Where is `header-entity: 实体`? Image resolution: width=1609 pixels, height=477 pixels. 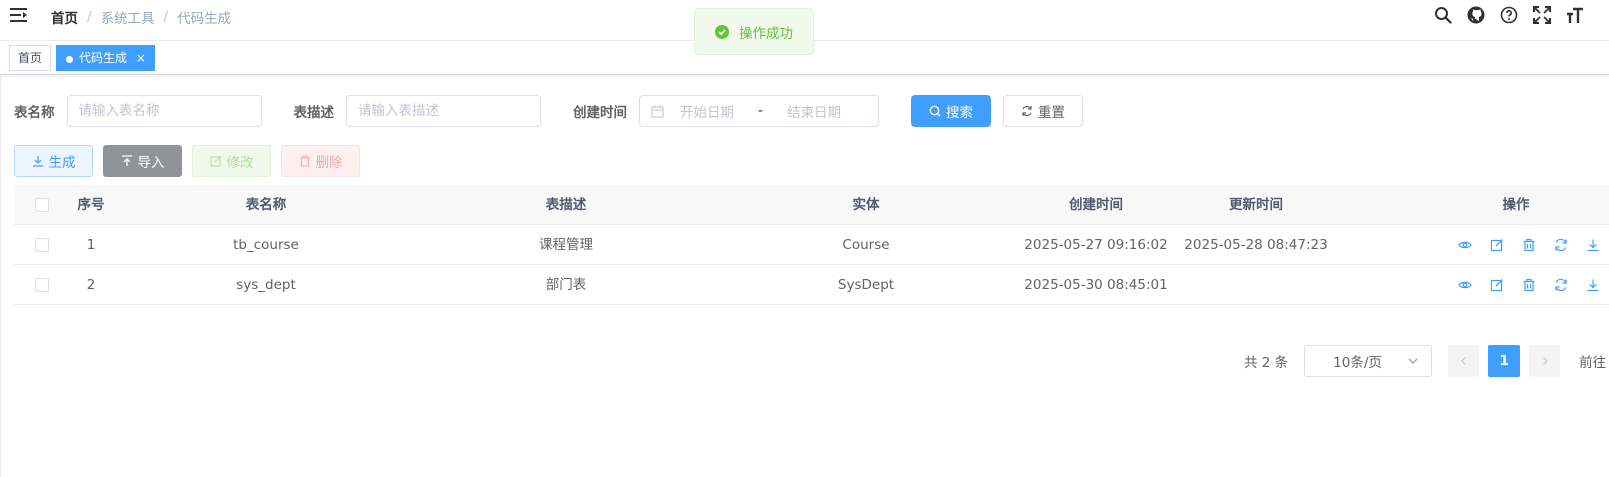
header-entity: 实体 is located at coordinates (866, 205).